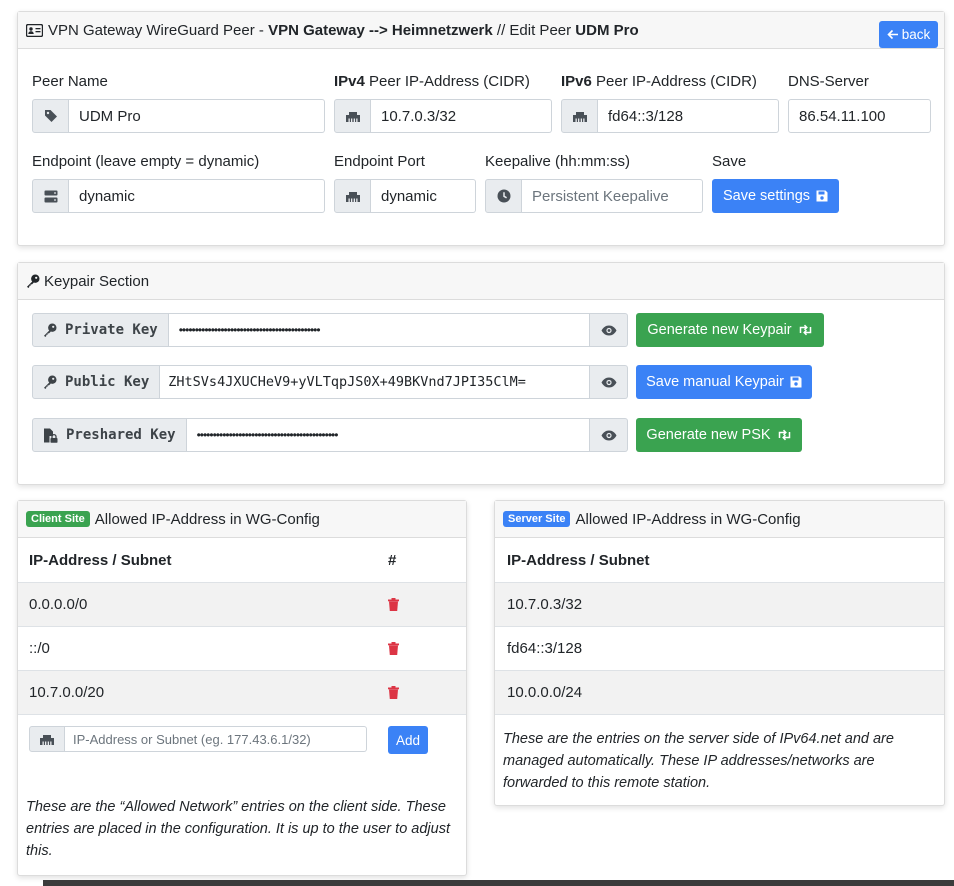 The width and height of the screenshot is (954, 886). I want to click on generate-psk-button: Generate new PSK, so click(719, 435).